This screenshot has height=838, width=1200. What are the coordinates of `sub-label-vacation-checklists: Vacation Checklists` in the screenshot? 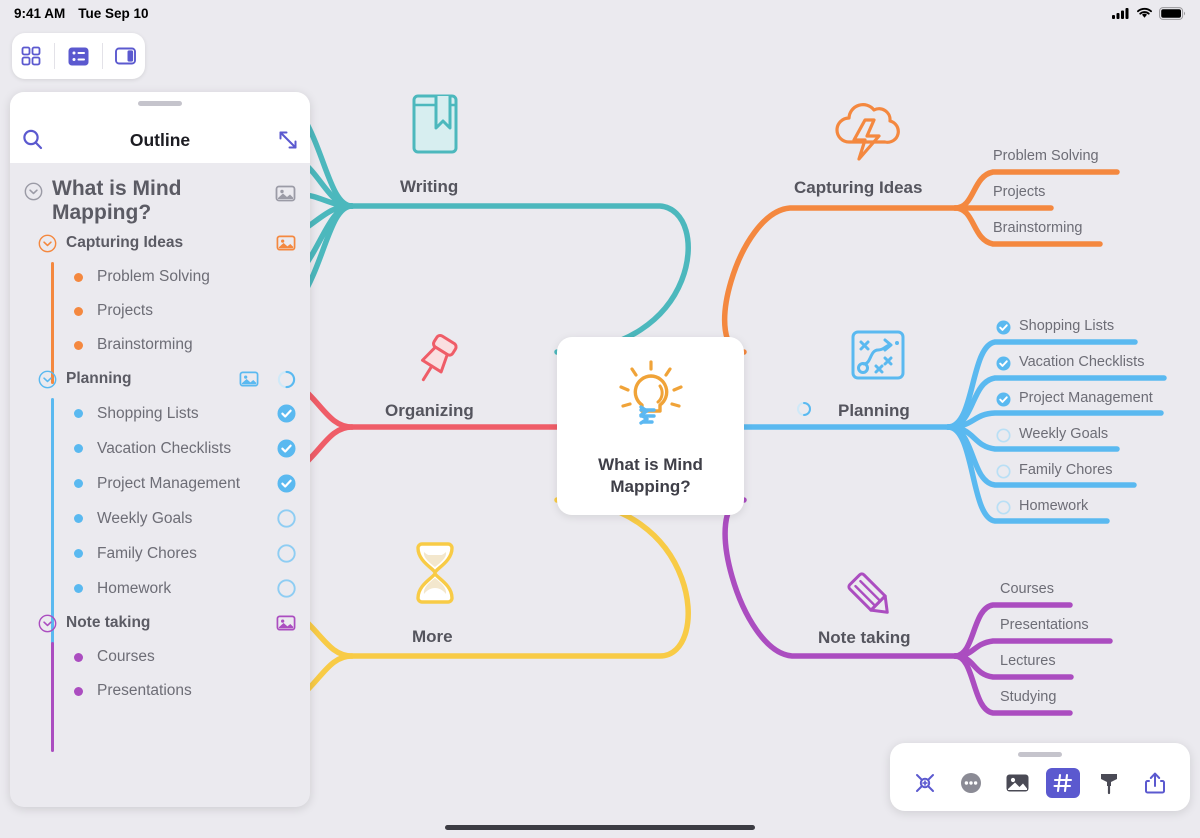 It's located at (1081, 362).